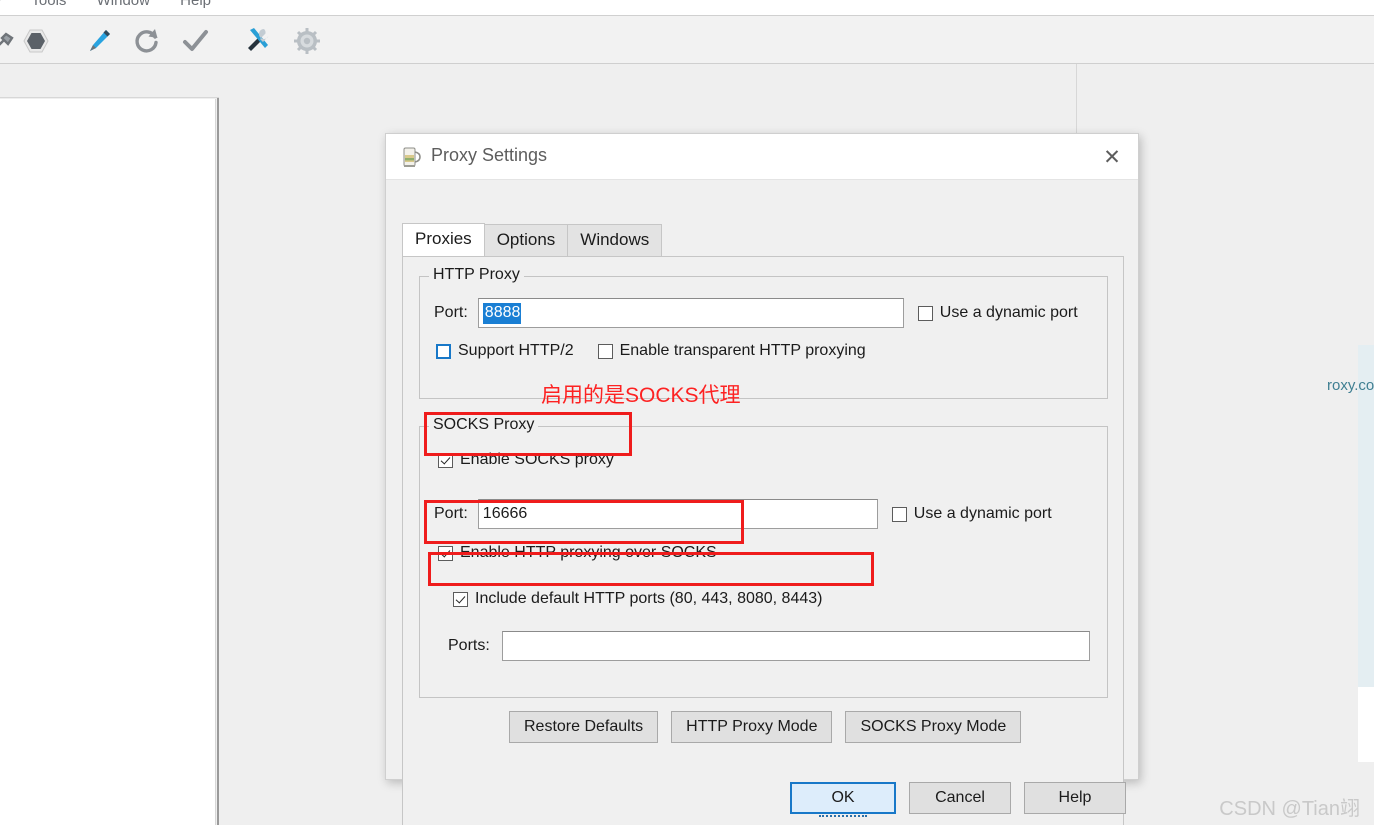 The height and width of the screenshot is (825, 1374). Describe the element at coordinates (641, 395) in the screenshot. I see `annotation-text: 启用的是SOCKS代理` at that location.